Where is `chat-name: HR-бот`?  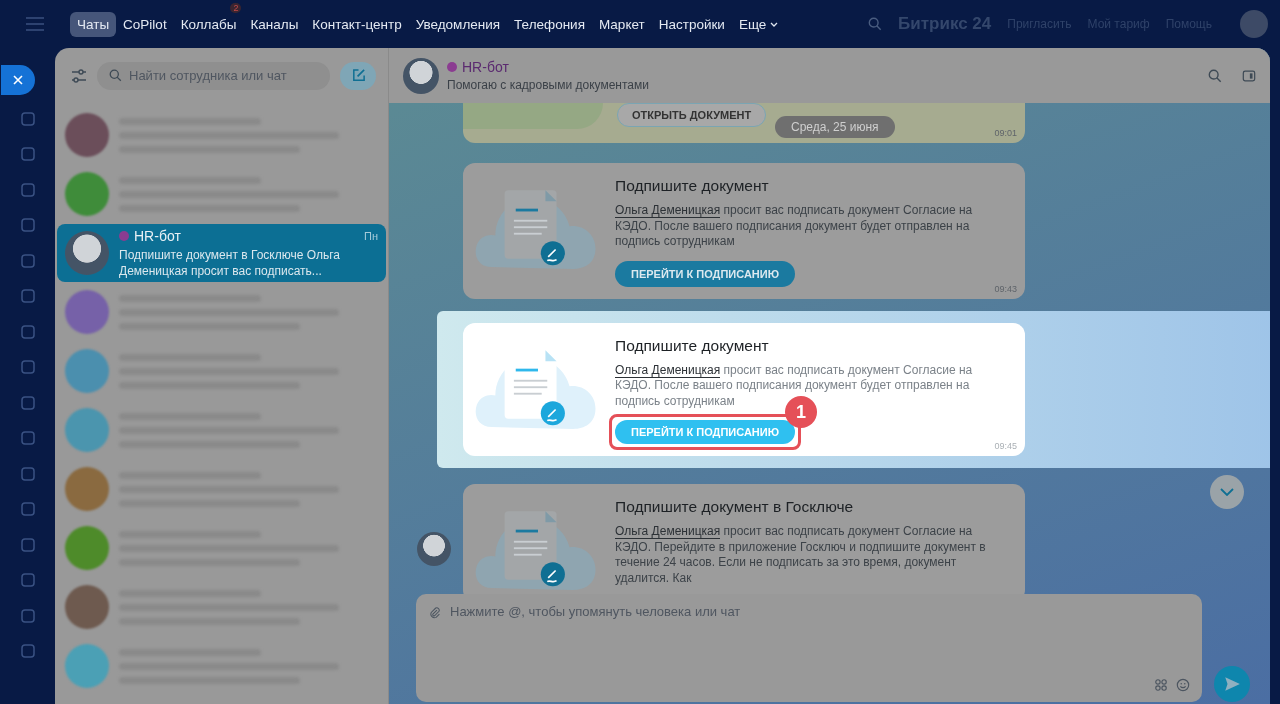 chat-name: HR-бот is located at coordinates (157, 235).